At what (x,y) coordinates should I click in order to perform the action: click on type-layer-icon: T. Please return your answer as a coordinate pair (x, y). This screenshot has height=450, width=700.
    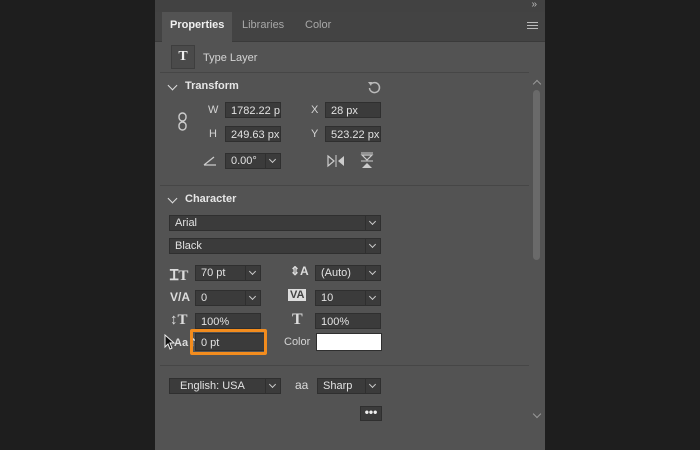
    Looking at the image, I should click on (183, 57).